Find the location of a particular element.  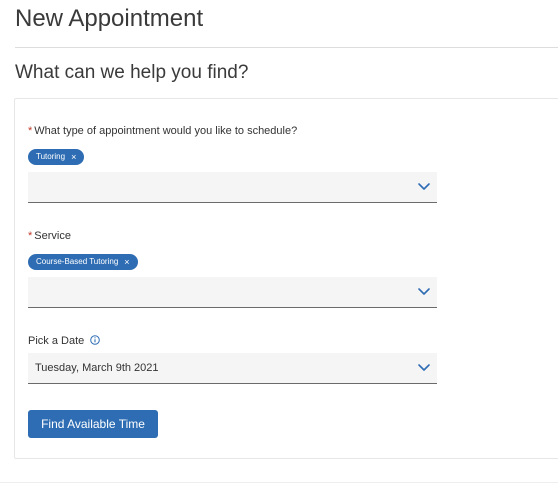

info-icon is located at coordinates (95, 340).